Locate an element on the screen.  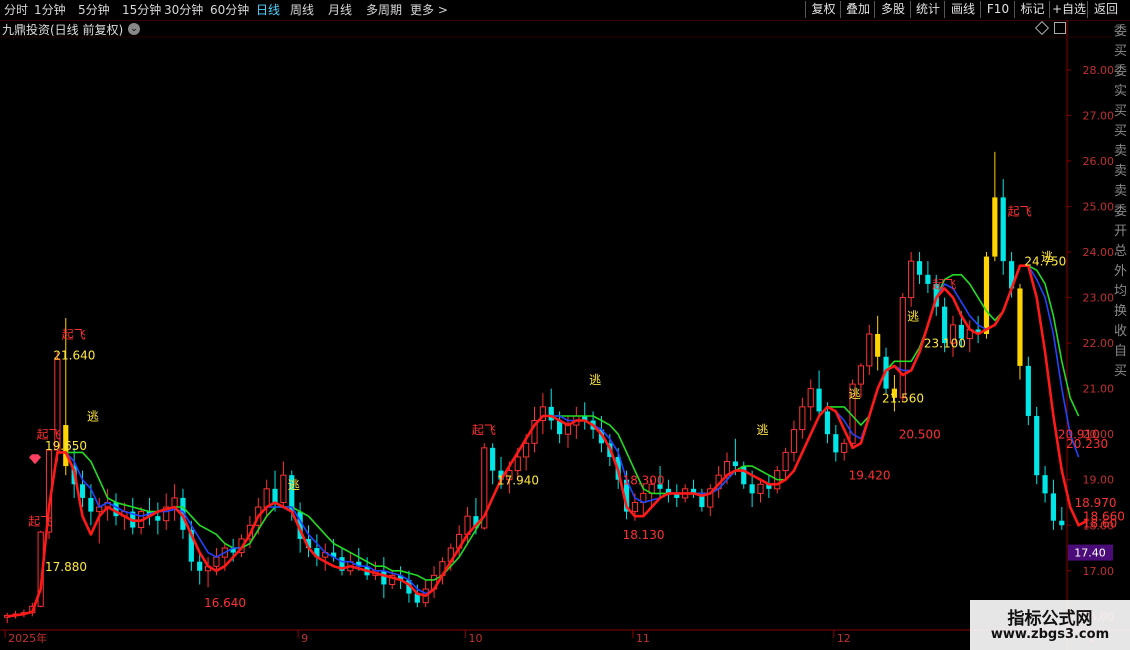
side-label-3: 实 is located at coordinates (1121, 91).